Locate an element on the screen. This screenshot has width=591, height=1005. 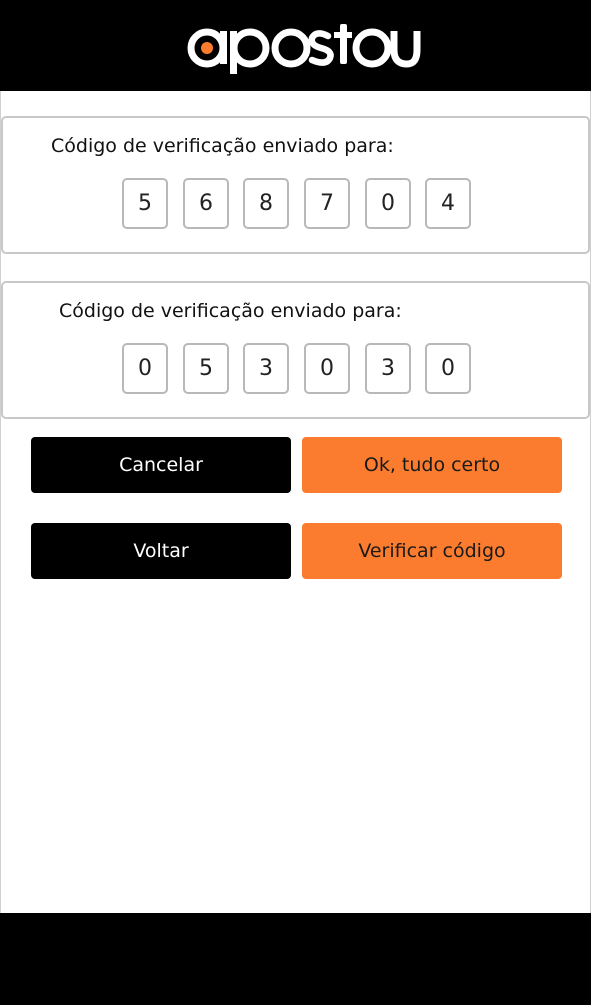
code-digit-1: 0 is located at coordinates (145, 368).